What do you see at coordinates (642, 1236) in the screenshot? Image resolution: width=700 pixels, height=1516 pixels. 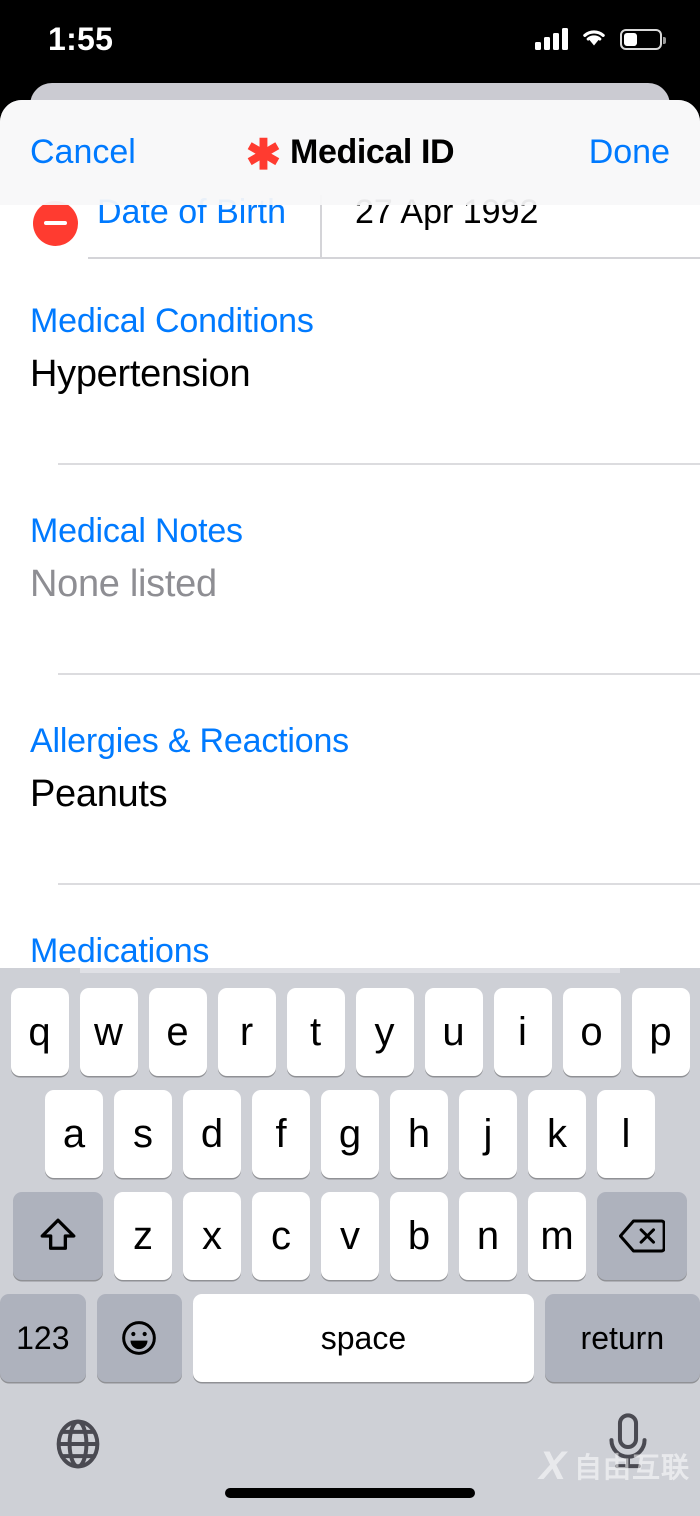 I see `backspace-delete-icon` at bounding box center [642, 1236].